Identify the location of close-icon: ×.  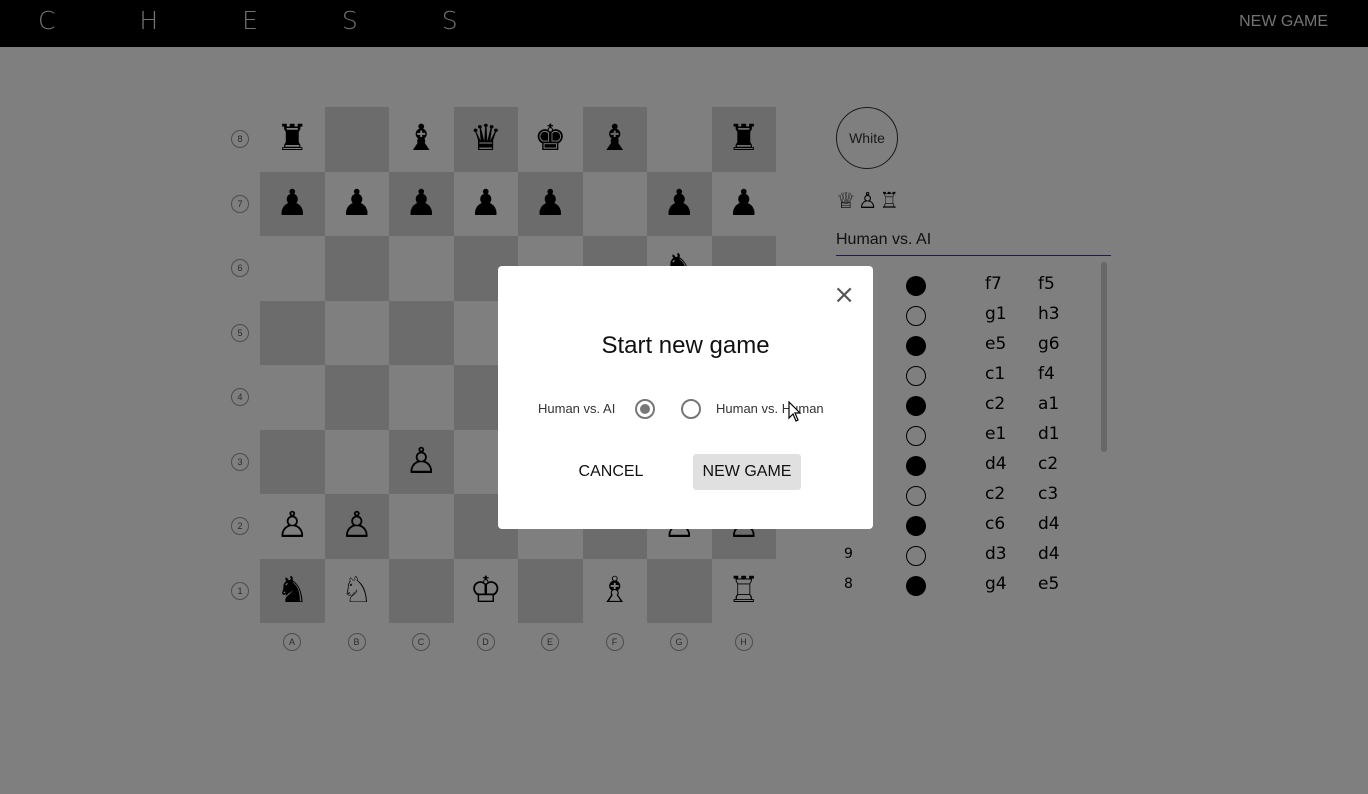
(844, 295).